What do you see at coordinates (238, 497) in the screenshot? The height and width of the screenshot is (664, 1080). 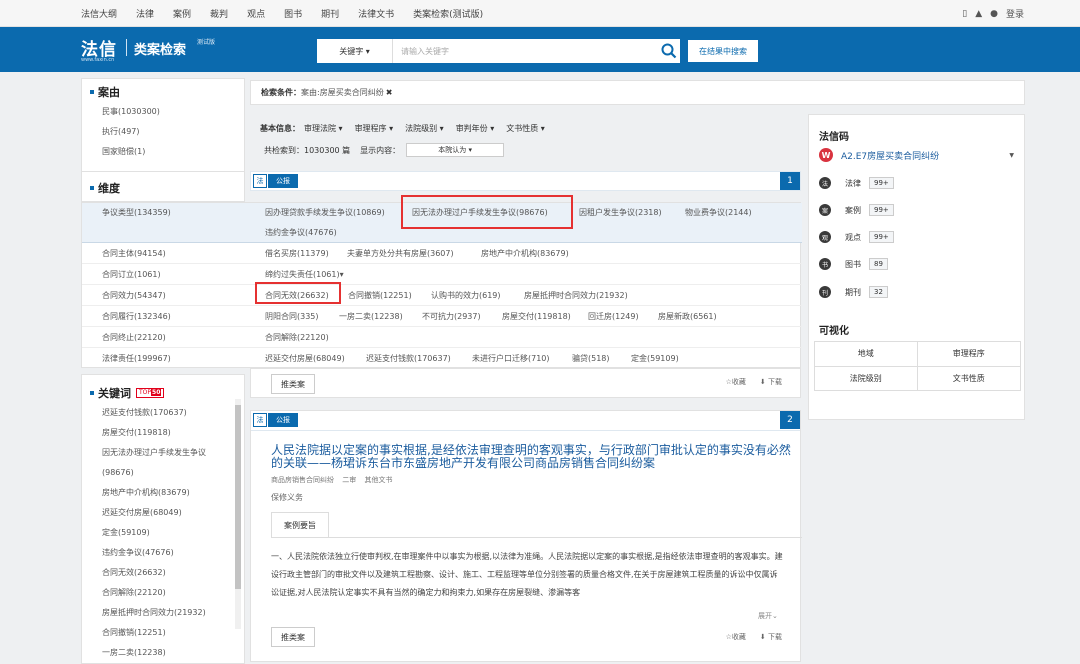 I see `scrollbar-thumb` at bounding box center [238, 497].